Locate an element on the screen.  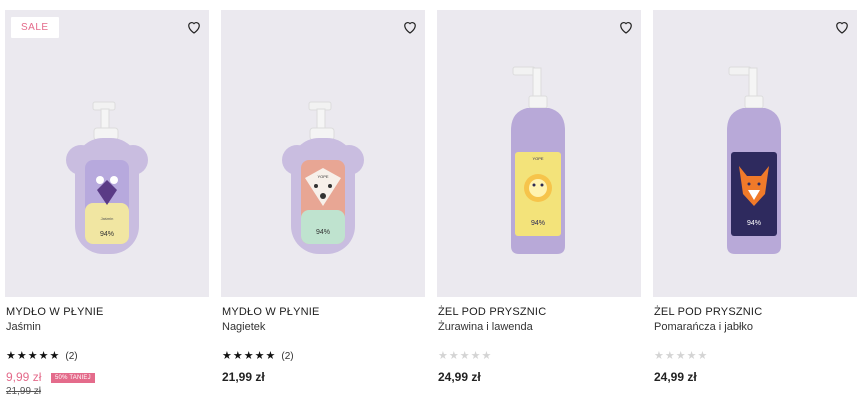
product-price: 9,99 zł is located at coordinates (24, 377).